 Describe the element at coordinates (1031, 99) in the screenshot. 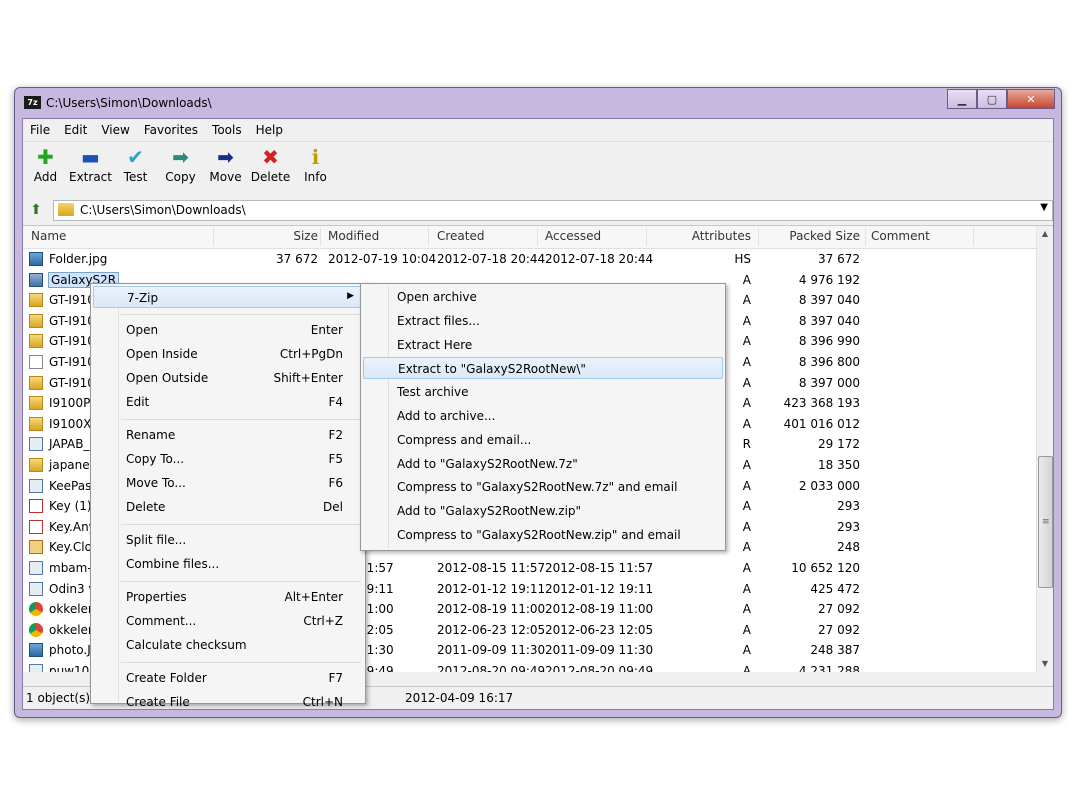

I see `close-button: ✕` at that location.